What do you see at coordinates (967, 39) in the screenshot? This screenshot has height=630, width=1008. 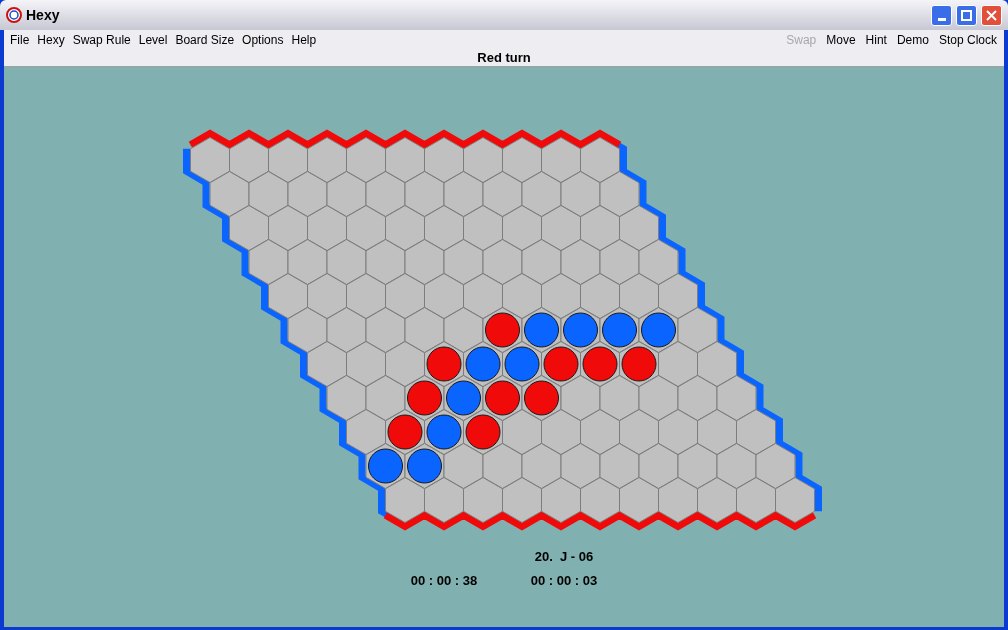 I see `toolbar-item: Stop Clock` at bounding box center [967, 39].